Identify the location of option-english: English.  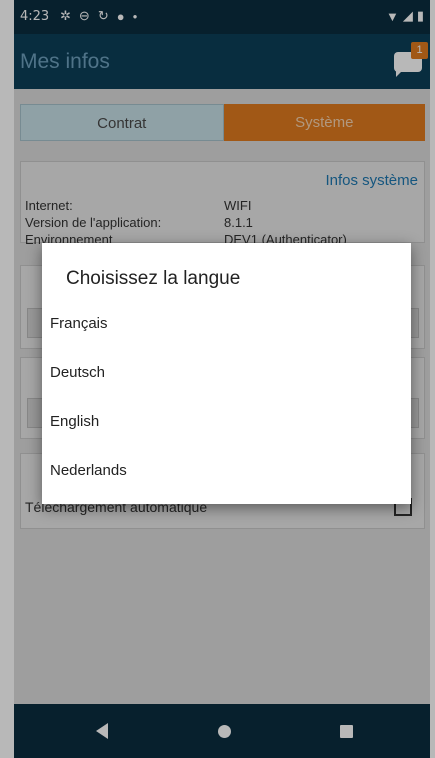
(227, 422).